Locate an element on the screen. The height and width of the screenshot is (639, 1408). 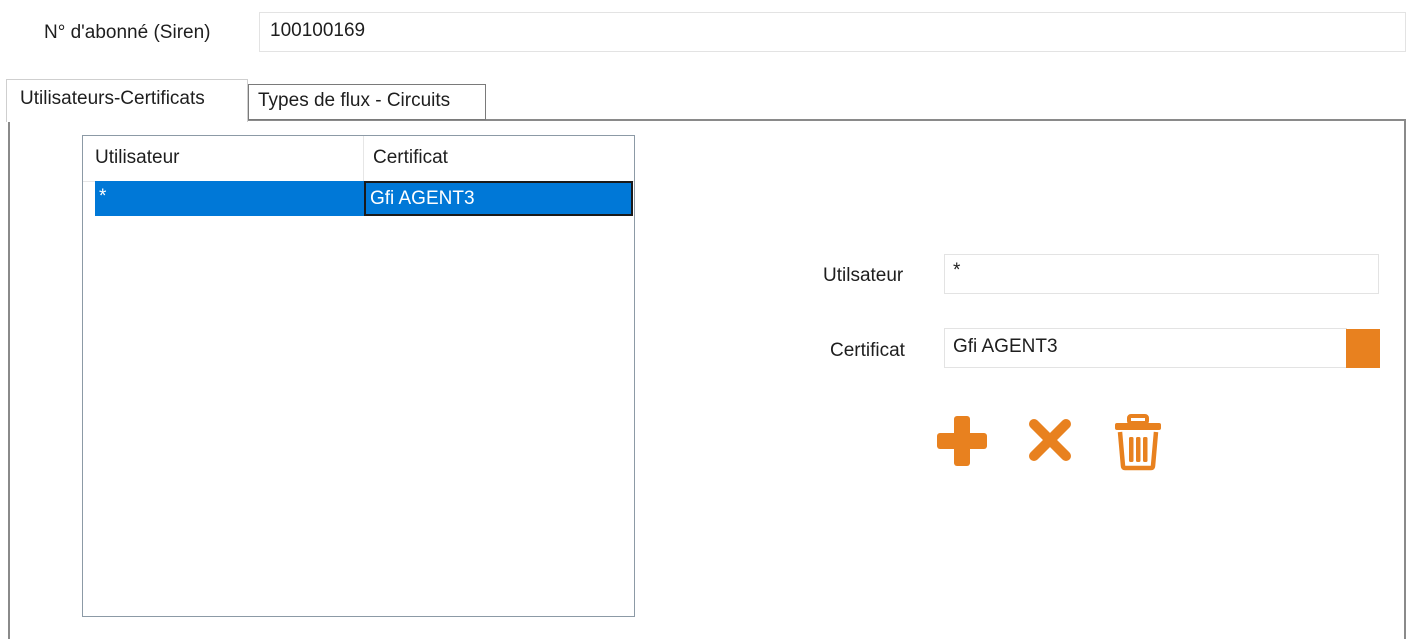
table-row: * Gfi AGENT3 is located at coordinates (364, 198).